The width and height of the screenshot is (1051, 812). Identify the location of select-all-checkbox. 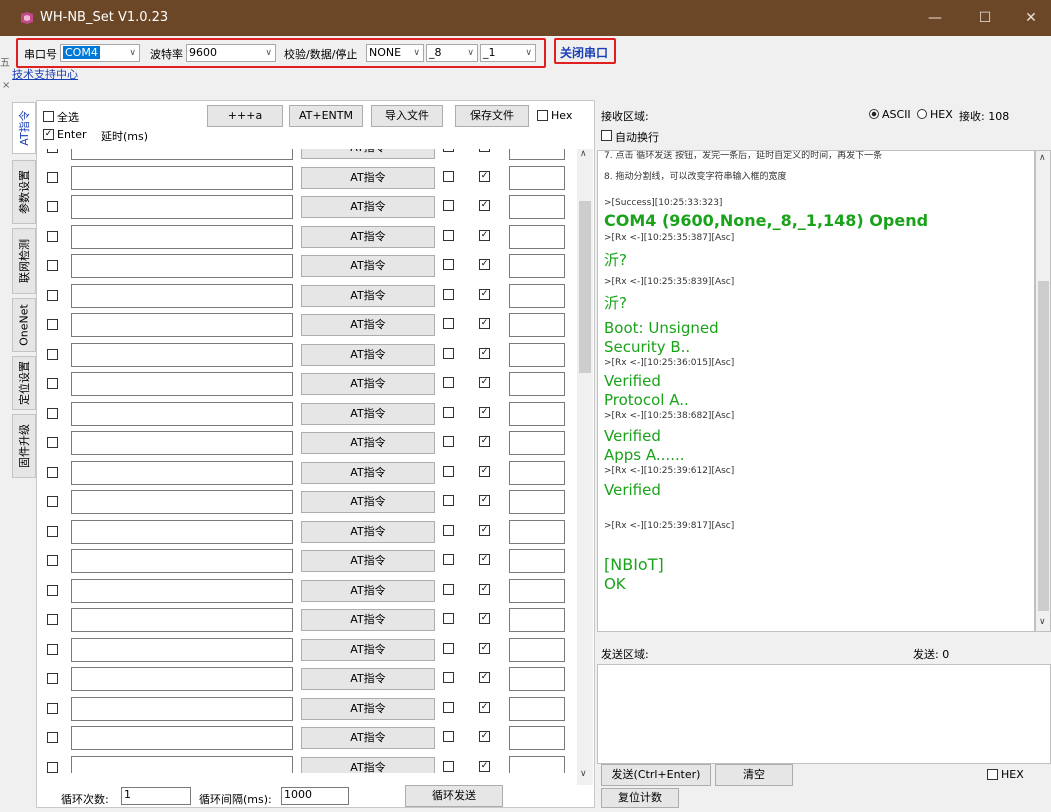
(48, 116).